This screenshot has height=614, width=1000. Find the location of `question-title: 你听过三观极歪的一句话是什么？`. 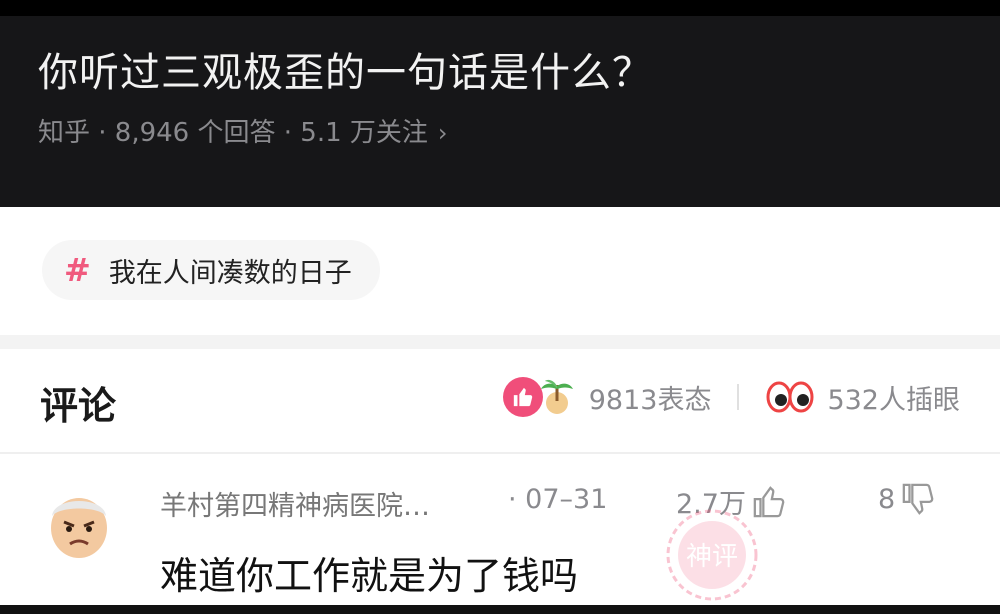

question-title: 你听过三观极歪的一句话是什么？ is located at coordinates (345, 69).